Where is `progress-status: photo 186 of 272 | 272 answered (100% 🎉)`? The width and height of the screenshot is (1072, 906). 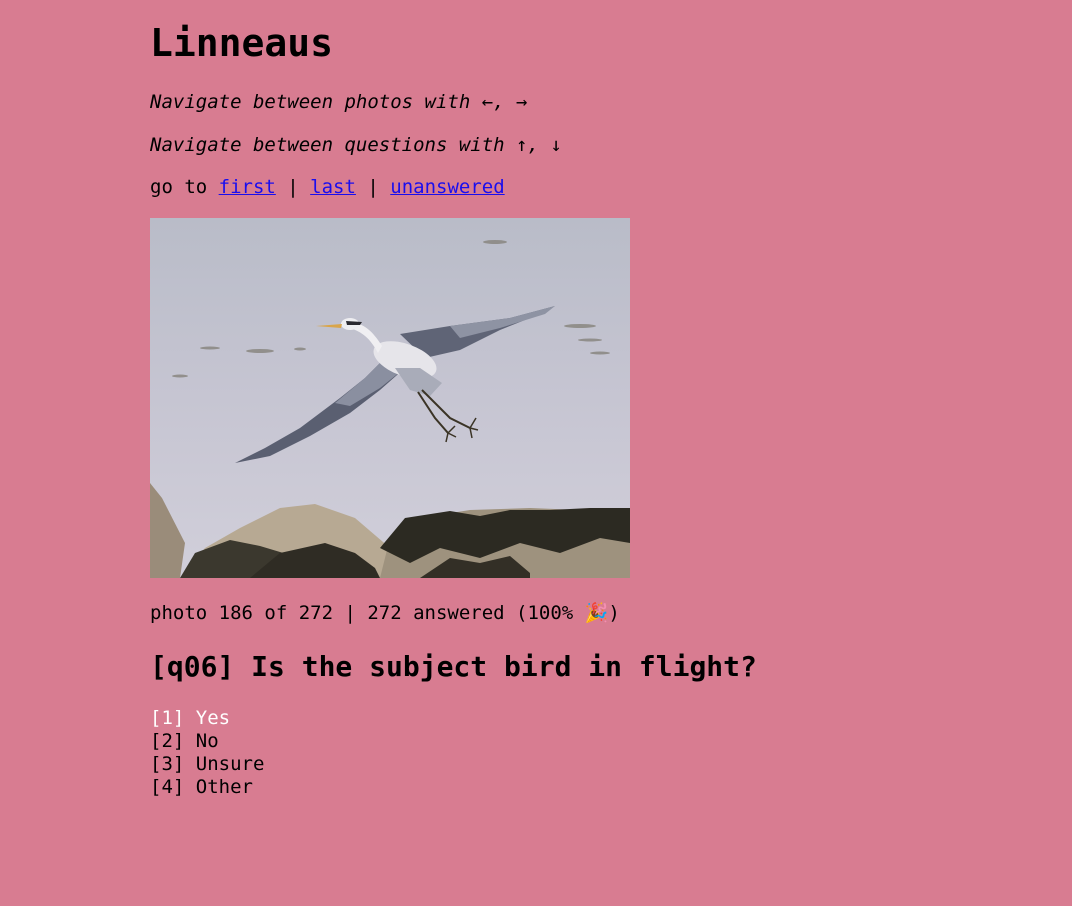 progress-status: photo 186 of 272 | 272 answered (100% 🎉) is located at coordinates (385, 613).